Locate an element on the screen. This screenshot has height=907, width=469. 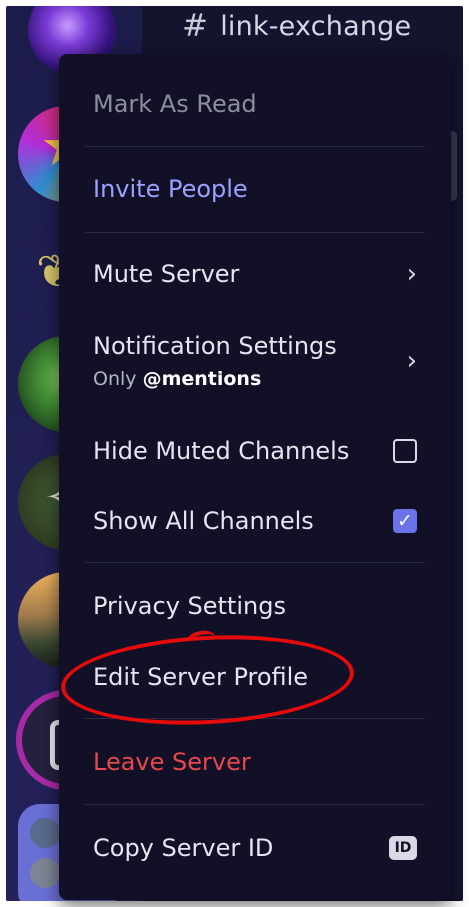
menu-item-hide-muted-channels: Hide Muted Channels is located at coordinates (255, 451).